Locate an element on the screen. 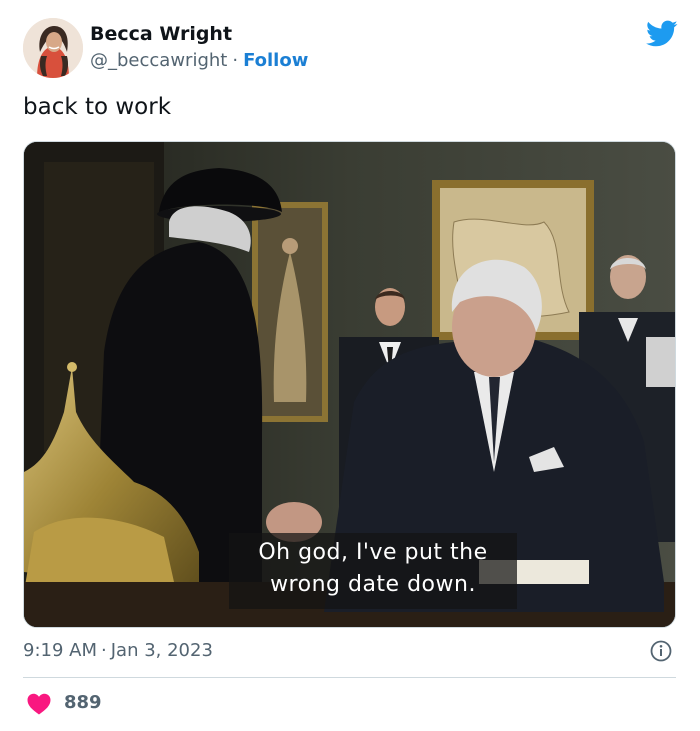 This screenshot has height=731, width=700. avatar is located at coordinates (53, 48).